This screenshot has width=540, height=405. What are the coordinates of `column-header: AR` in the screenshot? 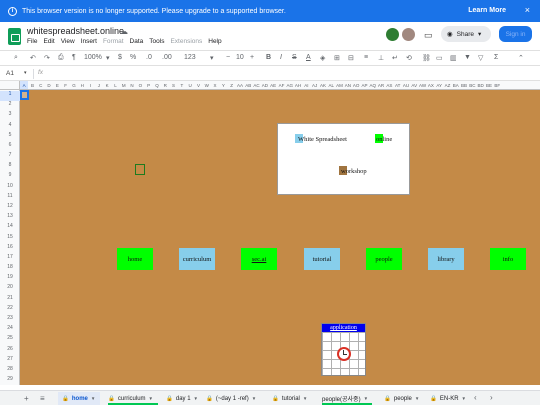 It's located at (381, 85).